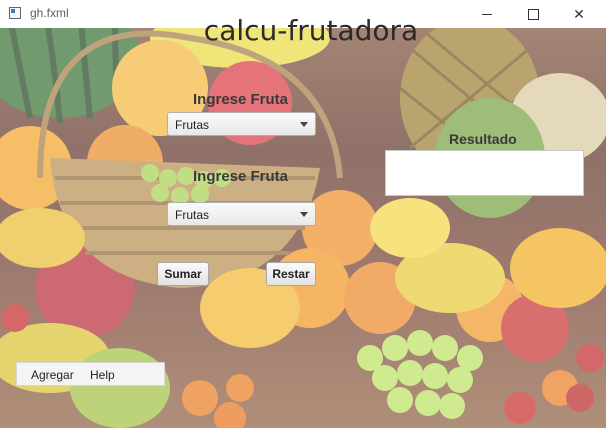  I want to click on fruit2-select-value: Frutas, so click(192, 215).